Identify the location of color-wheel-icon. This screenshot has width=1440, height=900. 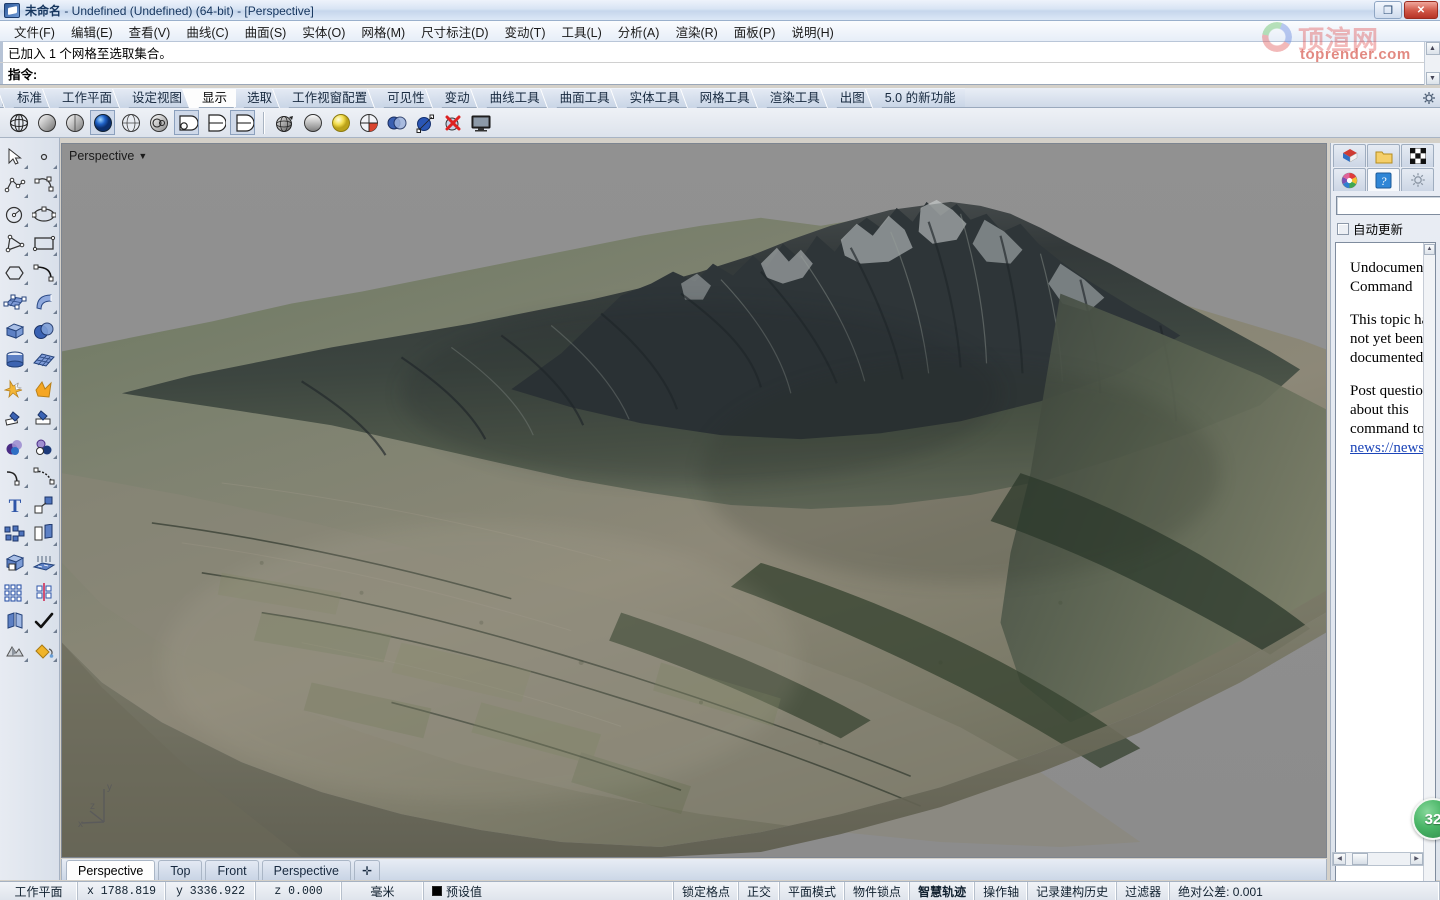
(1349, 179).